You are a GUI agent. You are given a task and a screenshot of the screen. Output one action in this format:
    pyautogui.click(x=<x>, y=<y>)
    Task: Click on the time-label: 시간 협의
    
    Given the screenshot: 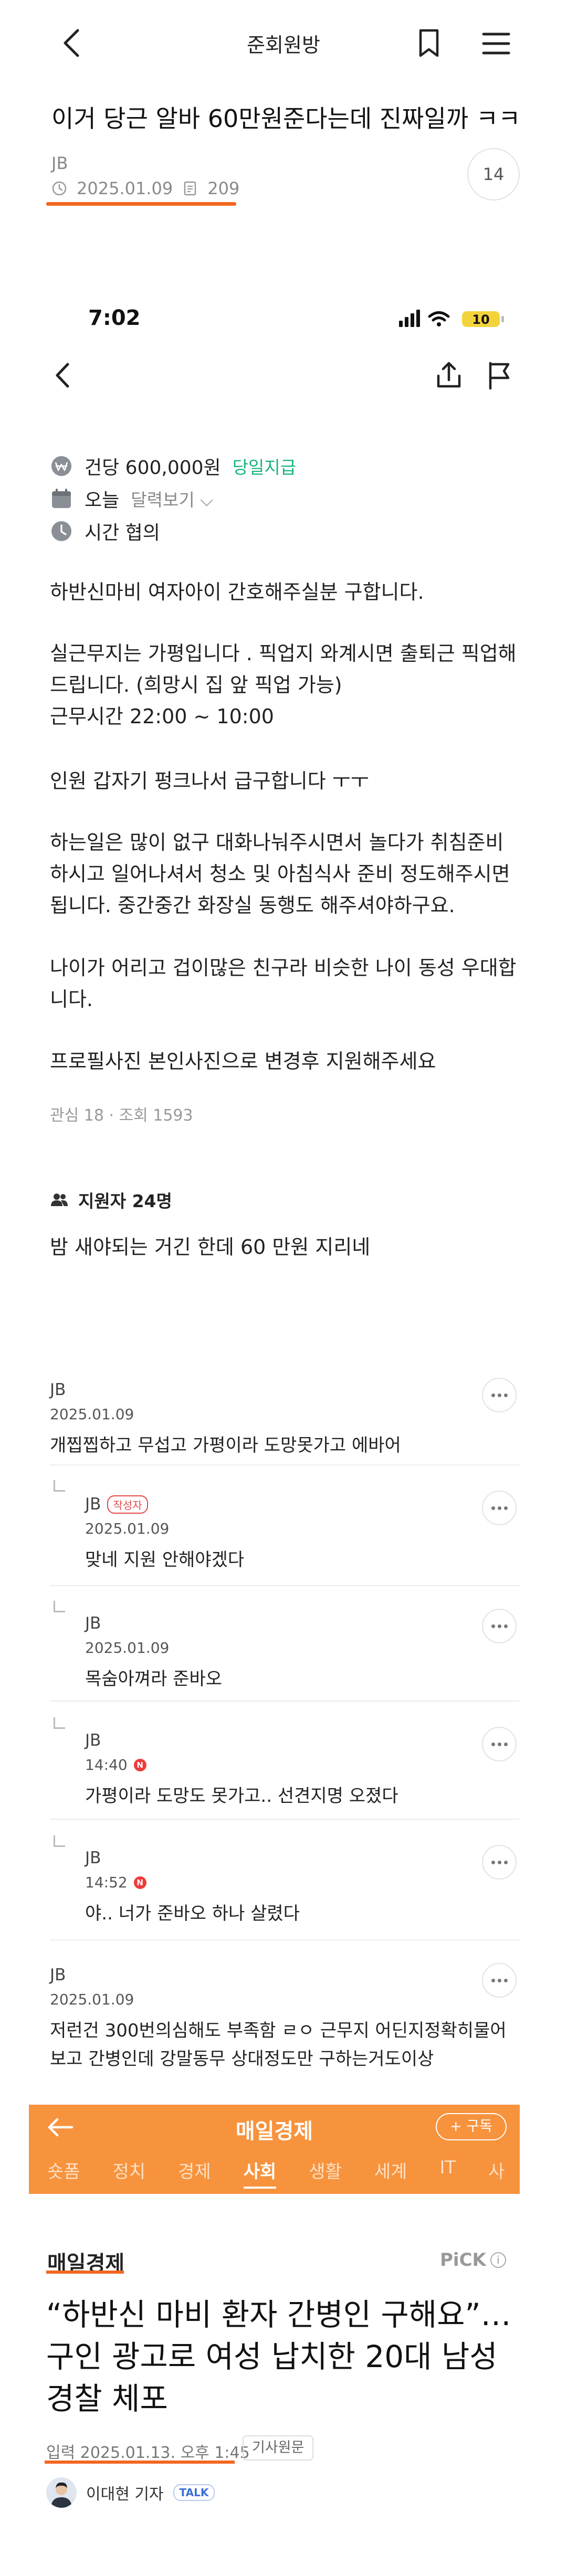 What is the action you would take?
    pyautogui.click(x=122, y=533)
    